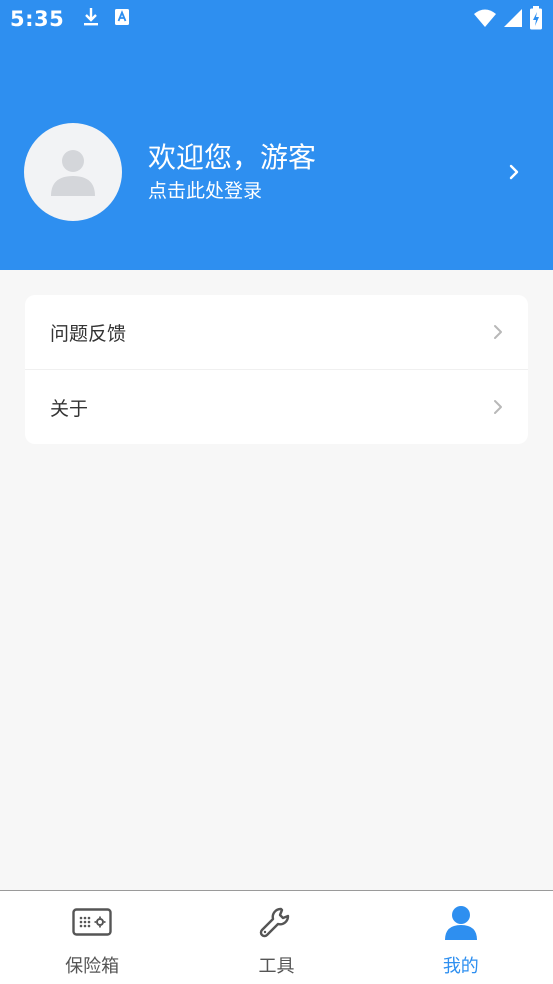 The image size is (553, 984). Describe the element at coordinates (536, 20) in the screenshot. I see `battery-charging-icon` at that location.